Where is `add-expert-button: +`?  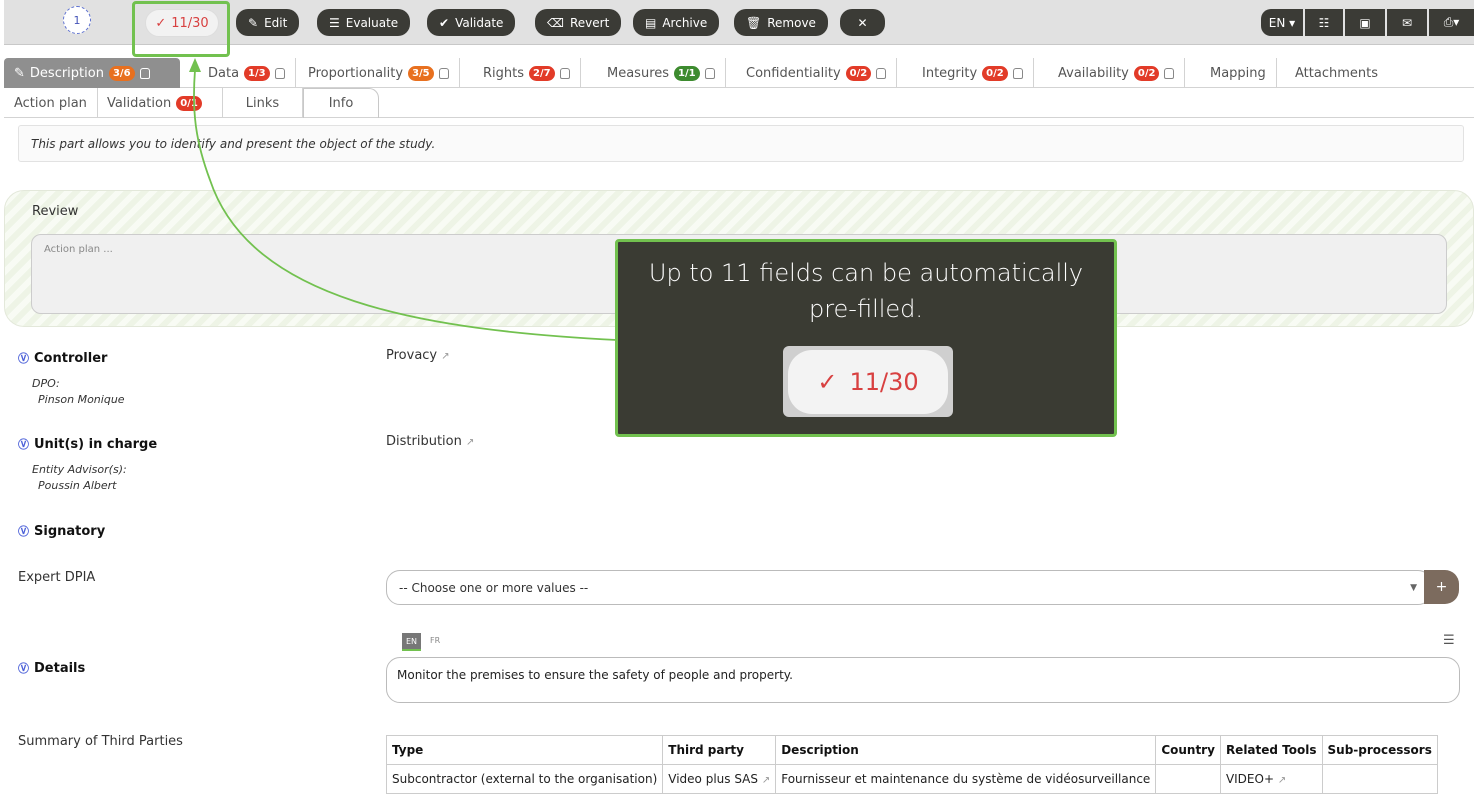 add-expert-button: + is located at coordinates (1441, 587).